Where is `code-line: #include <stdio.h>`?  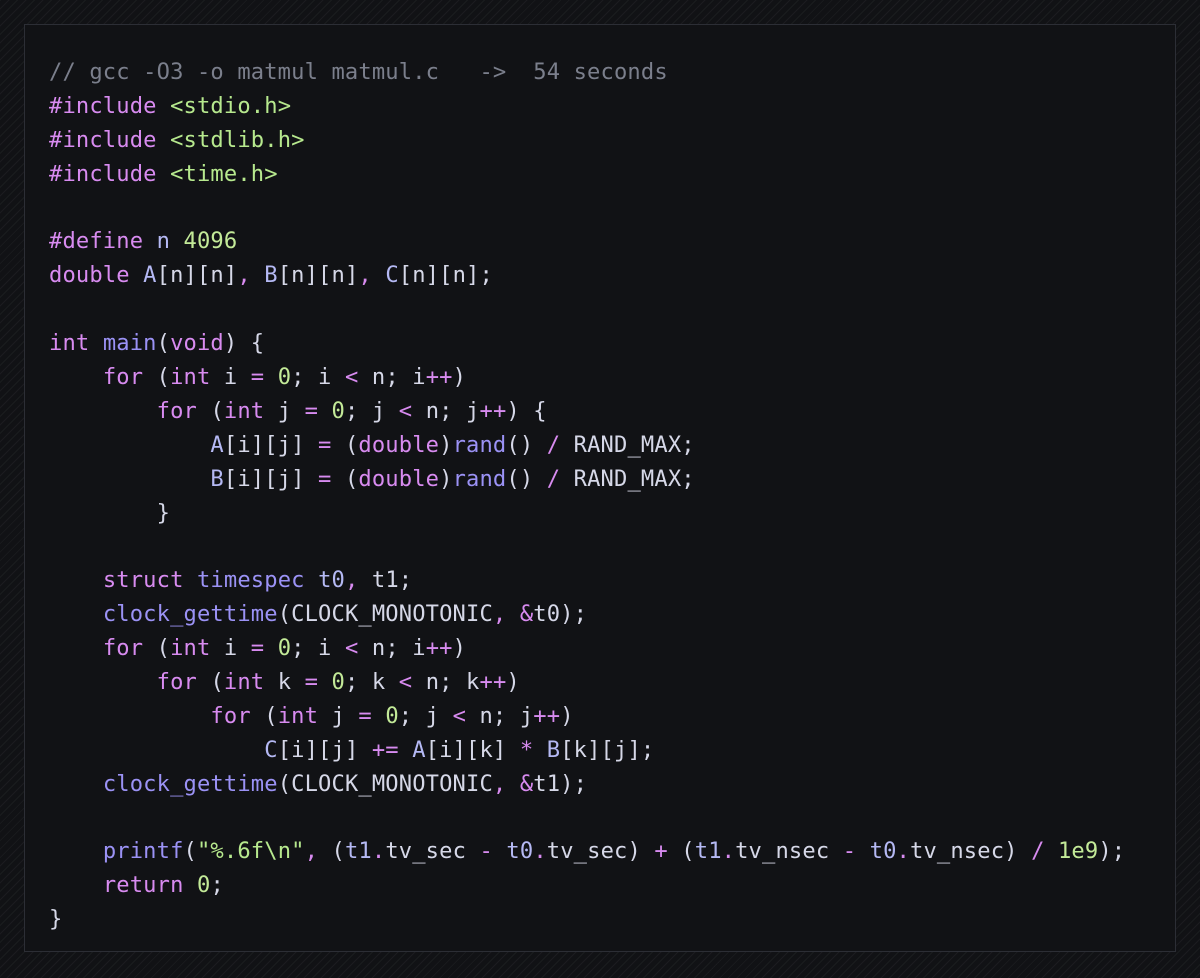 code-line: #include <stdio.h> is located at coordinates (587, 107).